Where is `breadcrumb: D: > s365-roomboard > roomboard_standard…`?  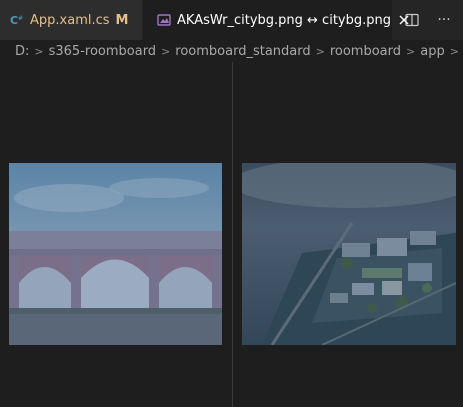
breadcrumb: D: > s365-roomboard > roomboard_standard… is located at coordinates (231, 51).